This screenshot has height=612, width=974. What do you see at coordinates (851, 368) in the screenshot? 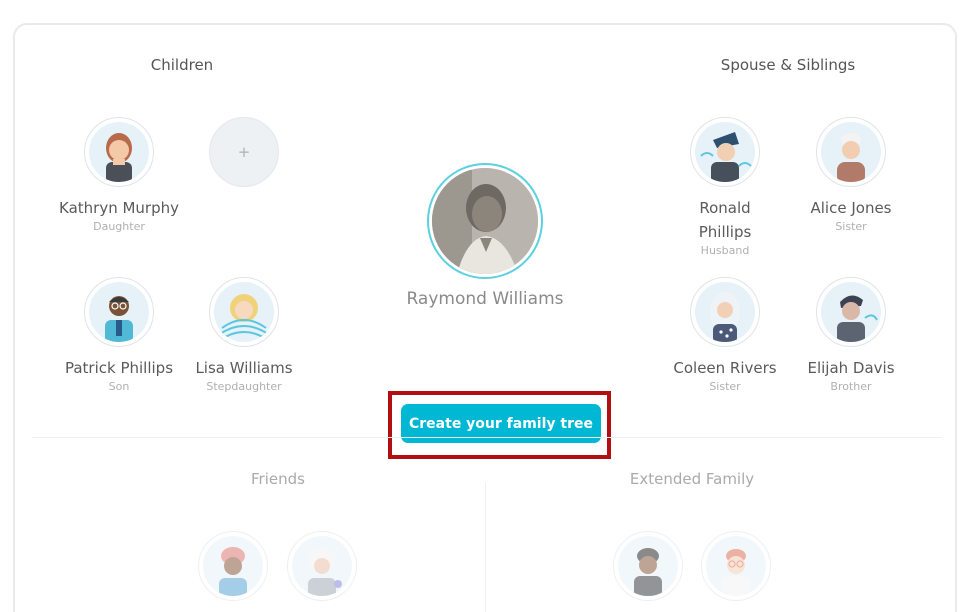
I see `person-name: Elijah Davis` at bounding box center [851, 368].